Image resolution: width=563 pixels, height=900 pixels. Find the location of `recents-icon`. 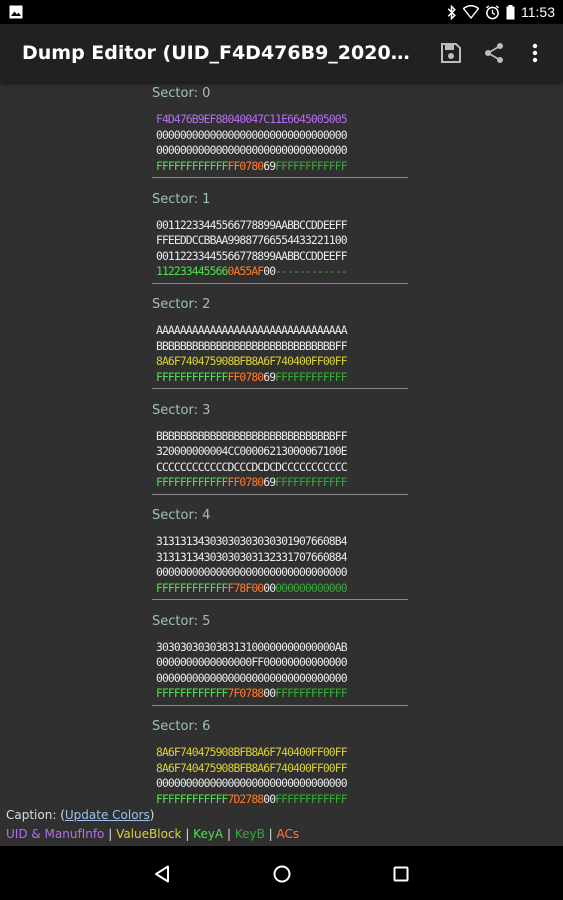

recents-icon is located at coordinates (401, 874).